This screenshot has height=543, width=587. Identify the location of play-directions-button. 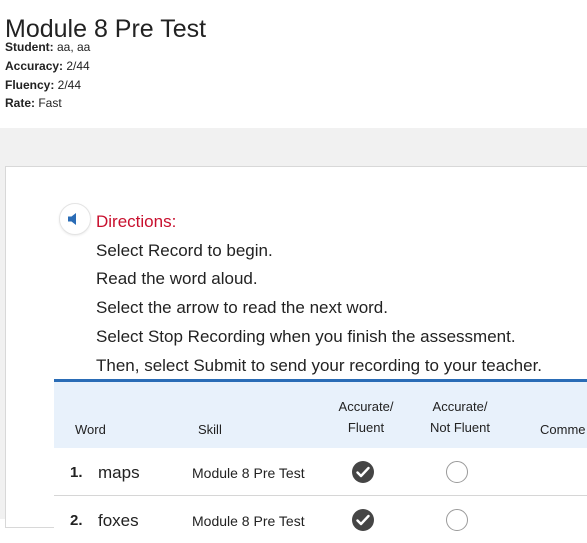
(75, 219).